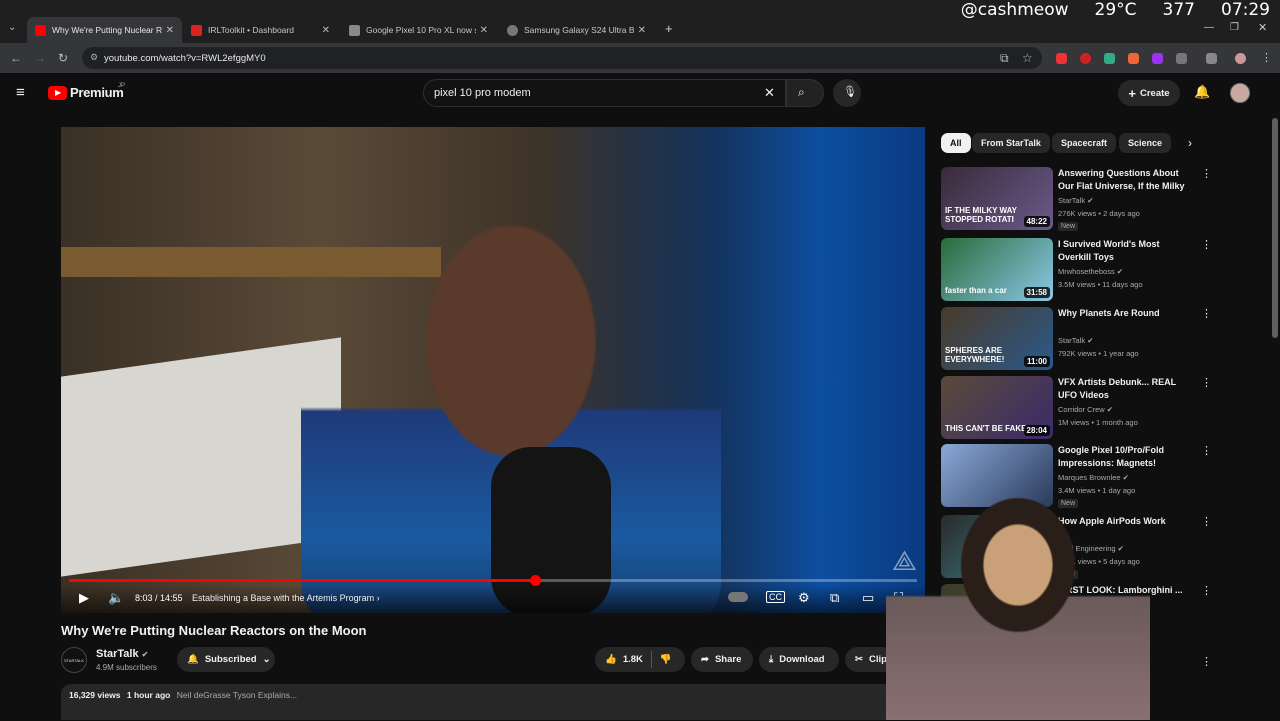  What do you see at coordinates (666, 659) in the screenshot?
I see `dislike-button: 👎` at bounding box center [666, 659].